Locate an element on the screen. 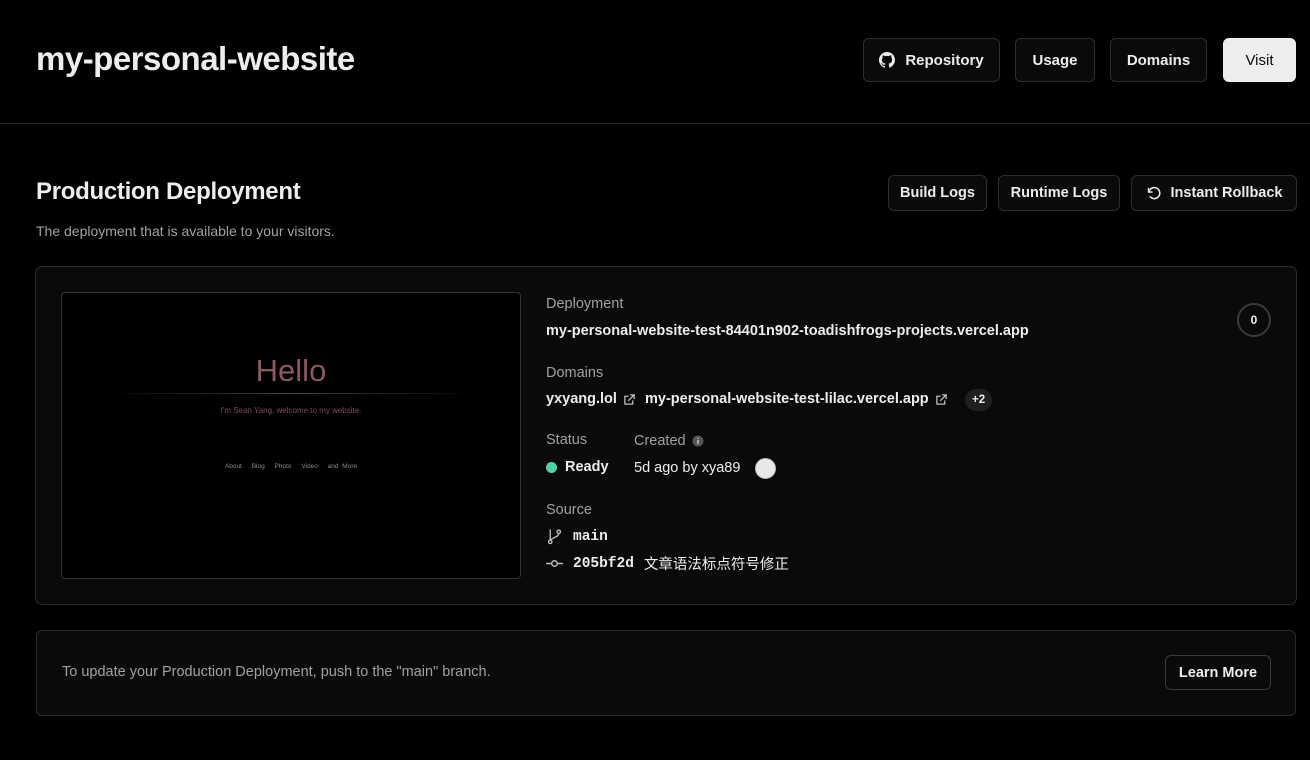 This screenshot has height=760, width=1310. source-commit: 205bf2d 文章语法标点符号修正 is located at coordinates (667, 563).